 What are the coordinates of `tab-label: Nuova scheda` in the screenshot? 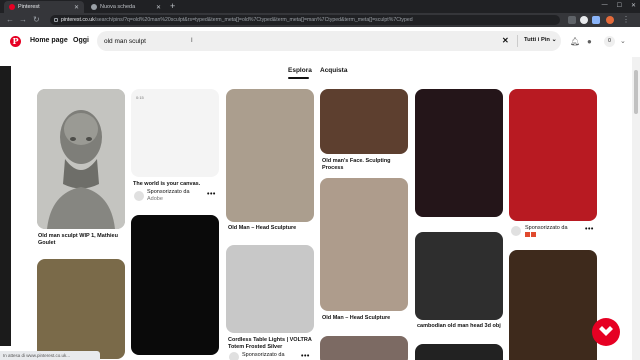 It's located at (118, 7).